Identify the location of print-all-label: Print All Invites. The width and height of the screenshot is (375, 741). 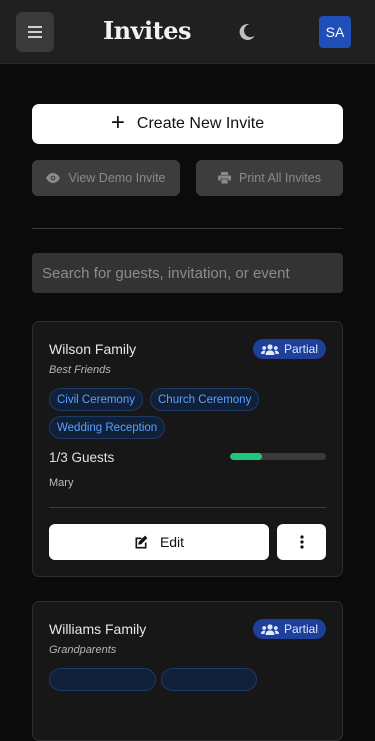
(280, 178).